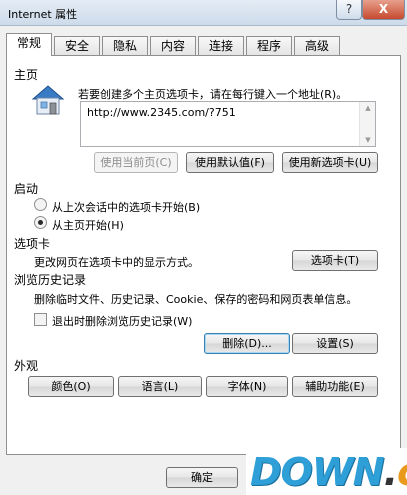 The width and height of the screenshot is (407, 495). What do you see at coordinates (213, 364) in the screenshot?
I see `appearance-divider` at bounding box center [213, 364].